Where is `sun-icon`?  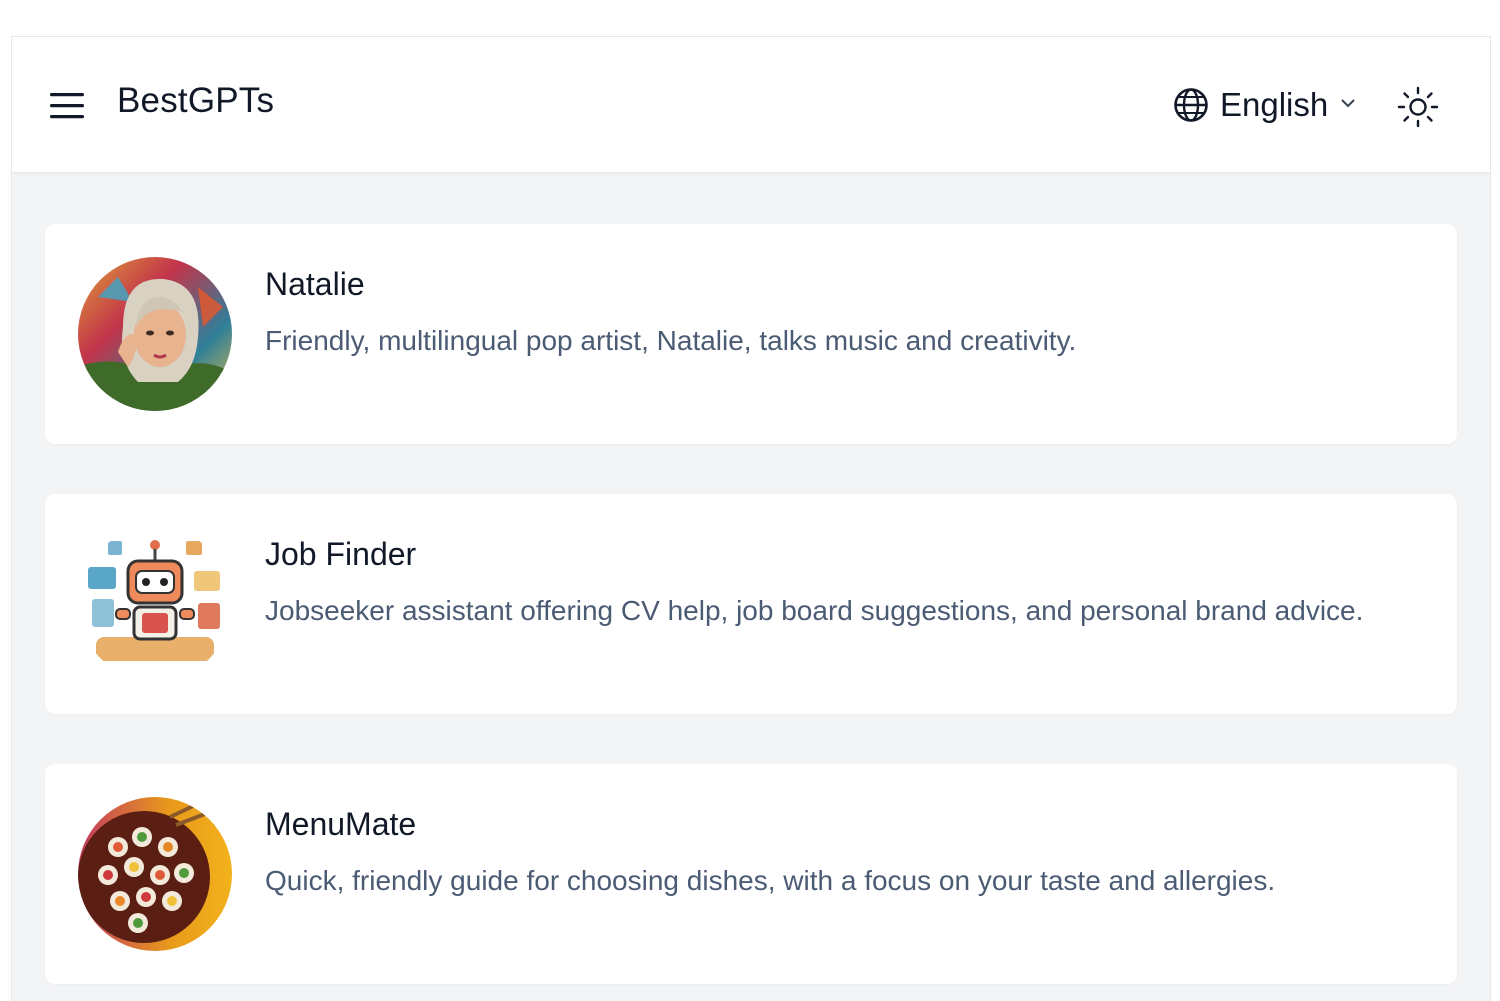 sun-icon is located at coordinates (1418, 107).